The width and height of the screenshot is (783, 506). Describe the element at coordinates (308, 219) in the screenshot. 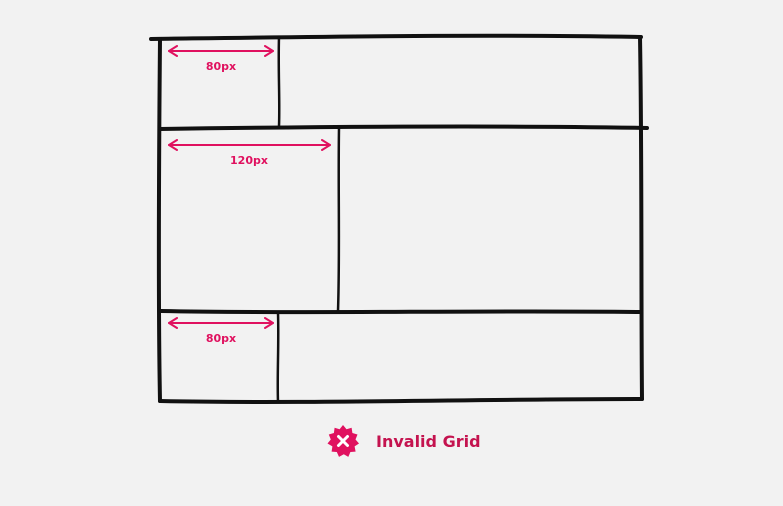

I see `column-dividers` at that location.